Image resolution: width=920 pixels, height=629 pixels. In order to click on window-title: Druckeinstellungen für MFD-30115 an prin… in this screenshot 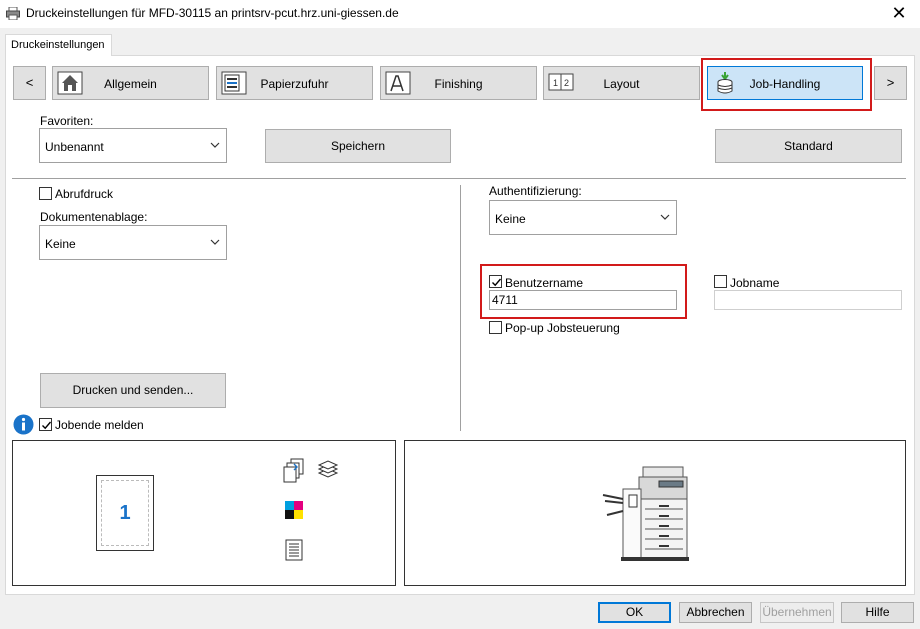, I will do `click(212, 13)`.